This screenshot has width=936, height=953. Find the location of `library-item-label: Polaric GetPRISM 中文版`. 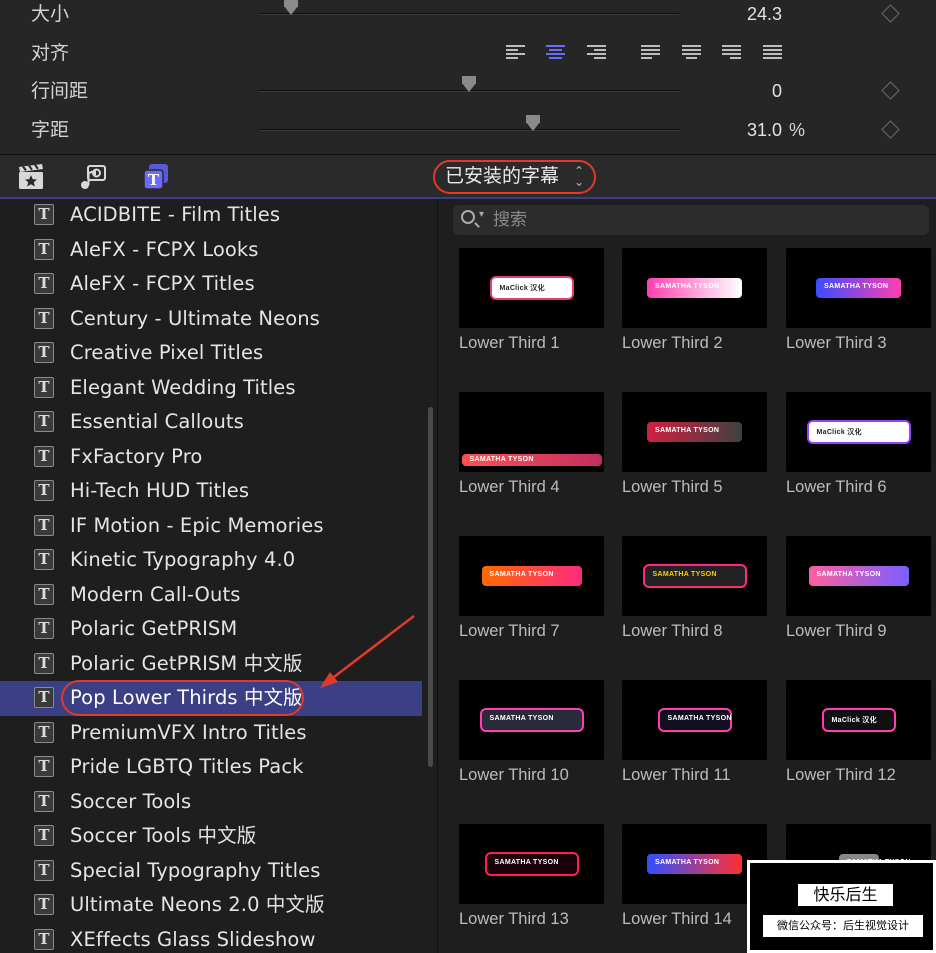

library-item-label: Polaric GetPRISM 中文版 is located at coordinates (186, 663).